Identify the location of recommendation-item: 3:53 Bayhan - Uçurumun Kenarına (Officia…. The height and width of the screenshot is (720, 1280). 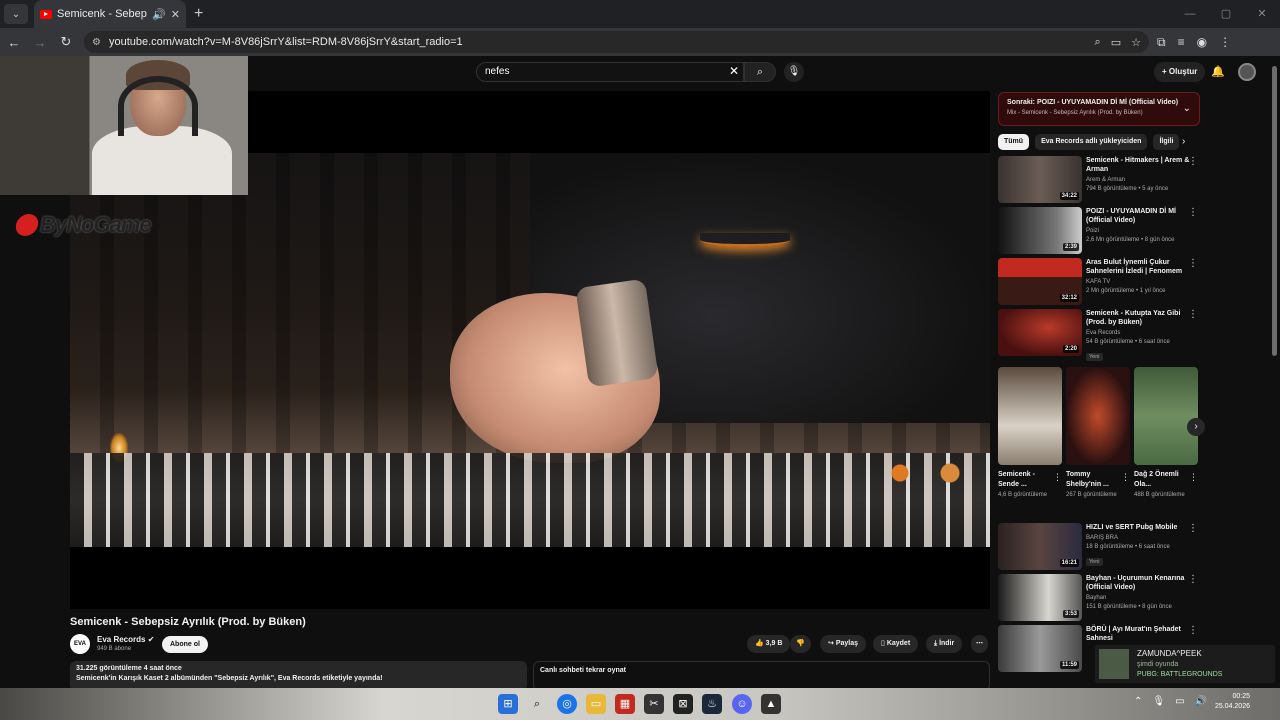
(1099, 598).